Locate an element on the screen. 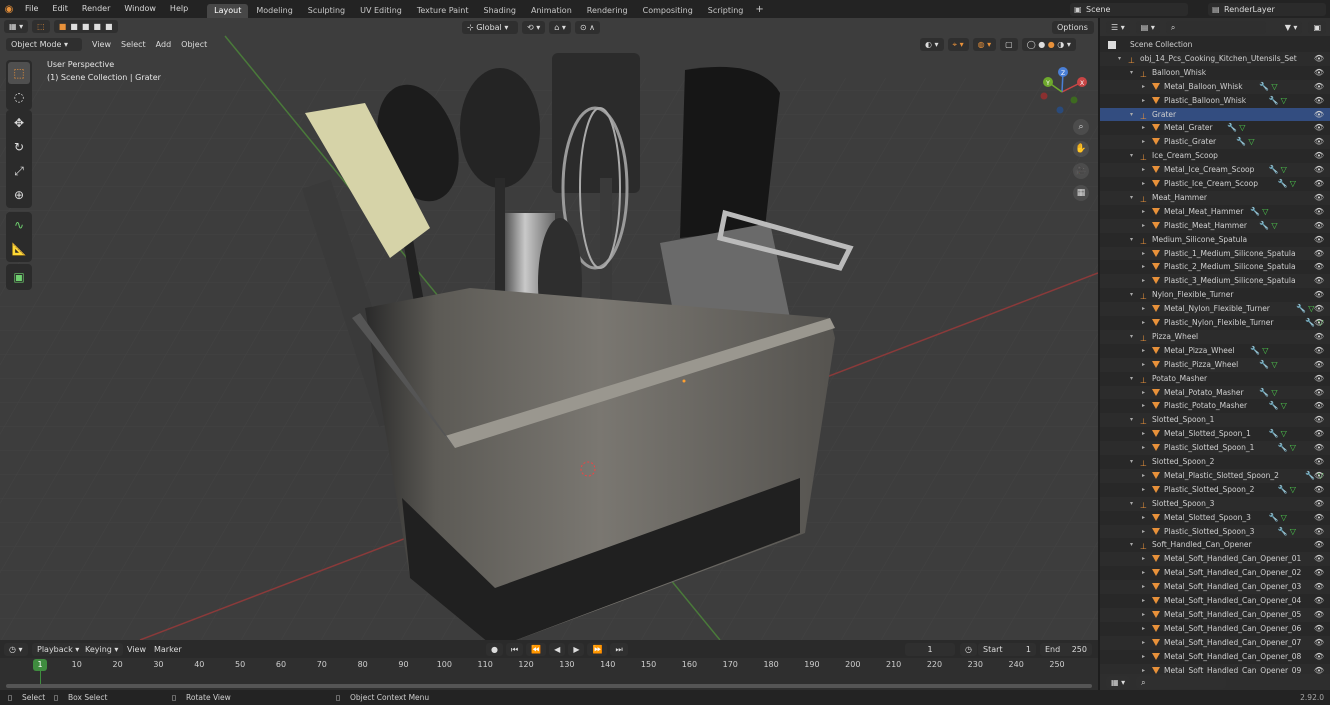  outliner-item: ▸ Metal_Slotted_Spoon_3 🔧 ▽ 👁 is located at coordinates (1215, 518).